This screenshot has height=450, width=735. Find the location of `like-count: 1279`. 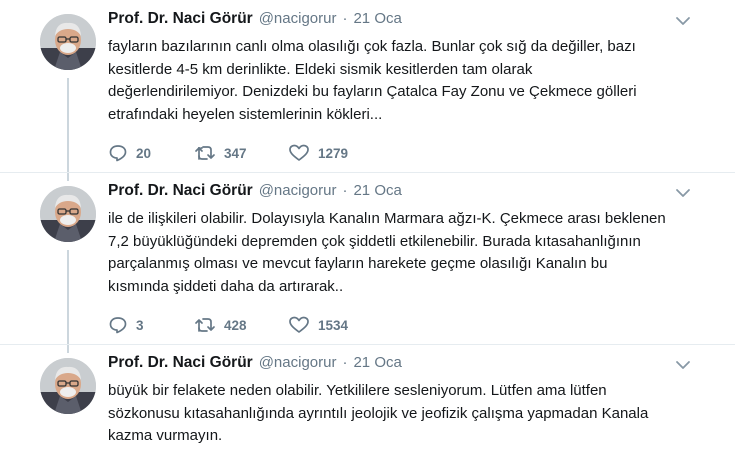

like-count: 1279 is located at coordinates (333, 153).